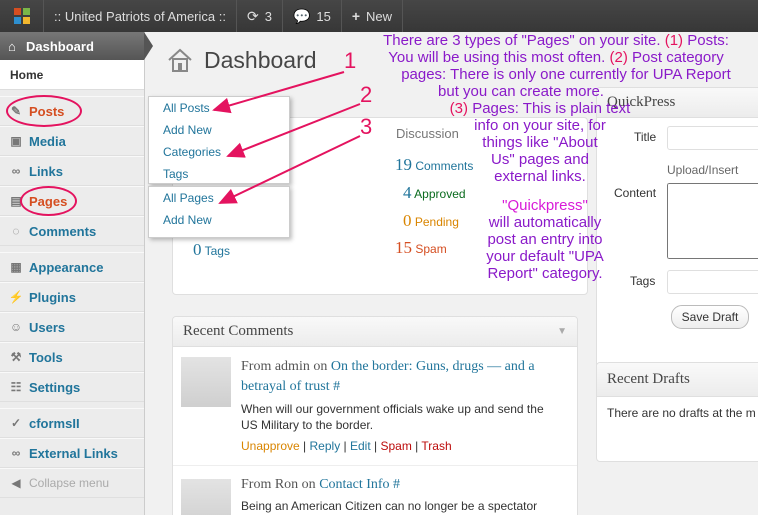  I want to click on speech-bubble-icon: 💬, so click(301, 15).